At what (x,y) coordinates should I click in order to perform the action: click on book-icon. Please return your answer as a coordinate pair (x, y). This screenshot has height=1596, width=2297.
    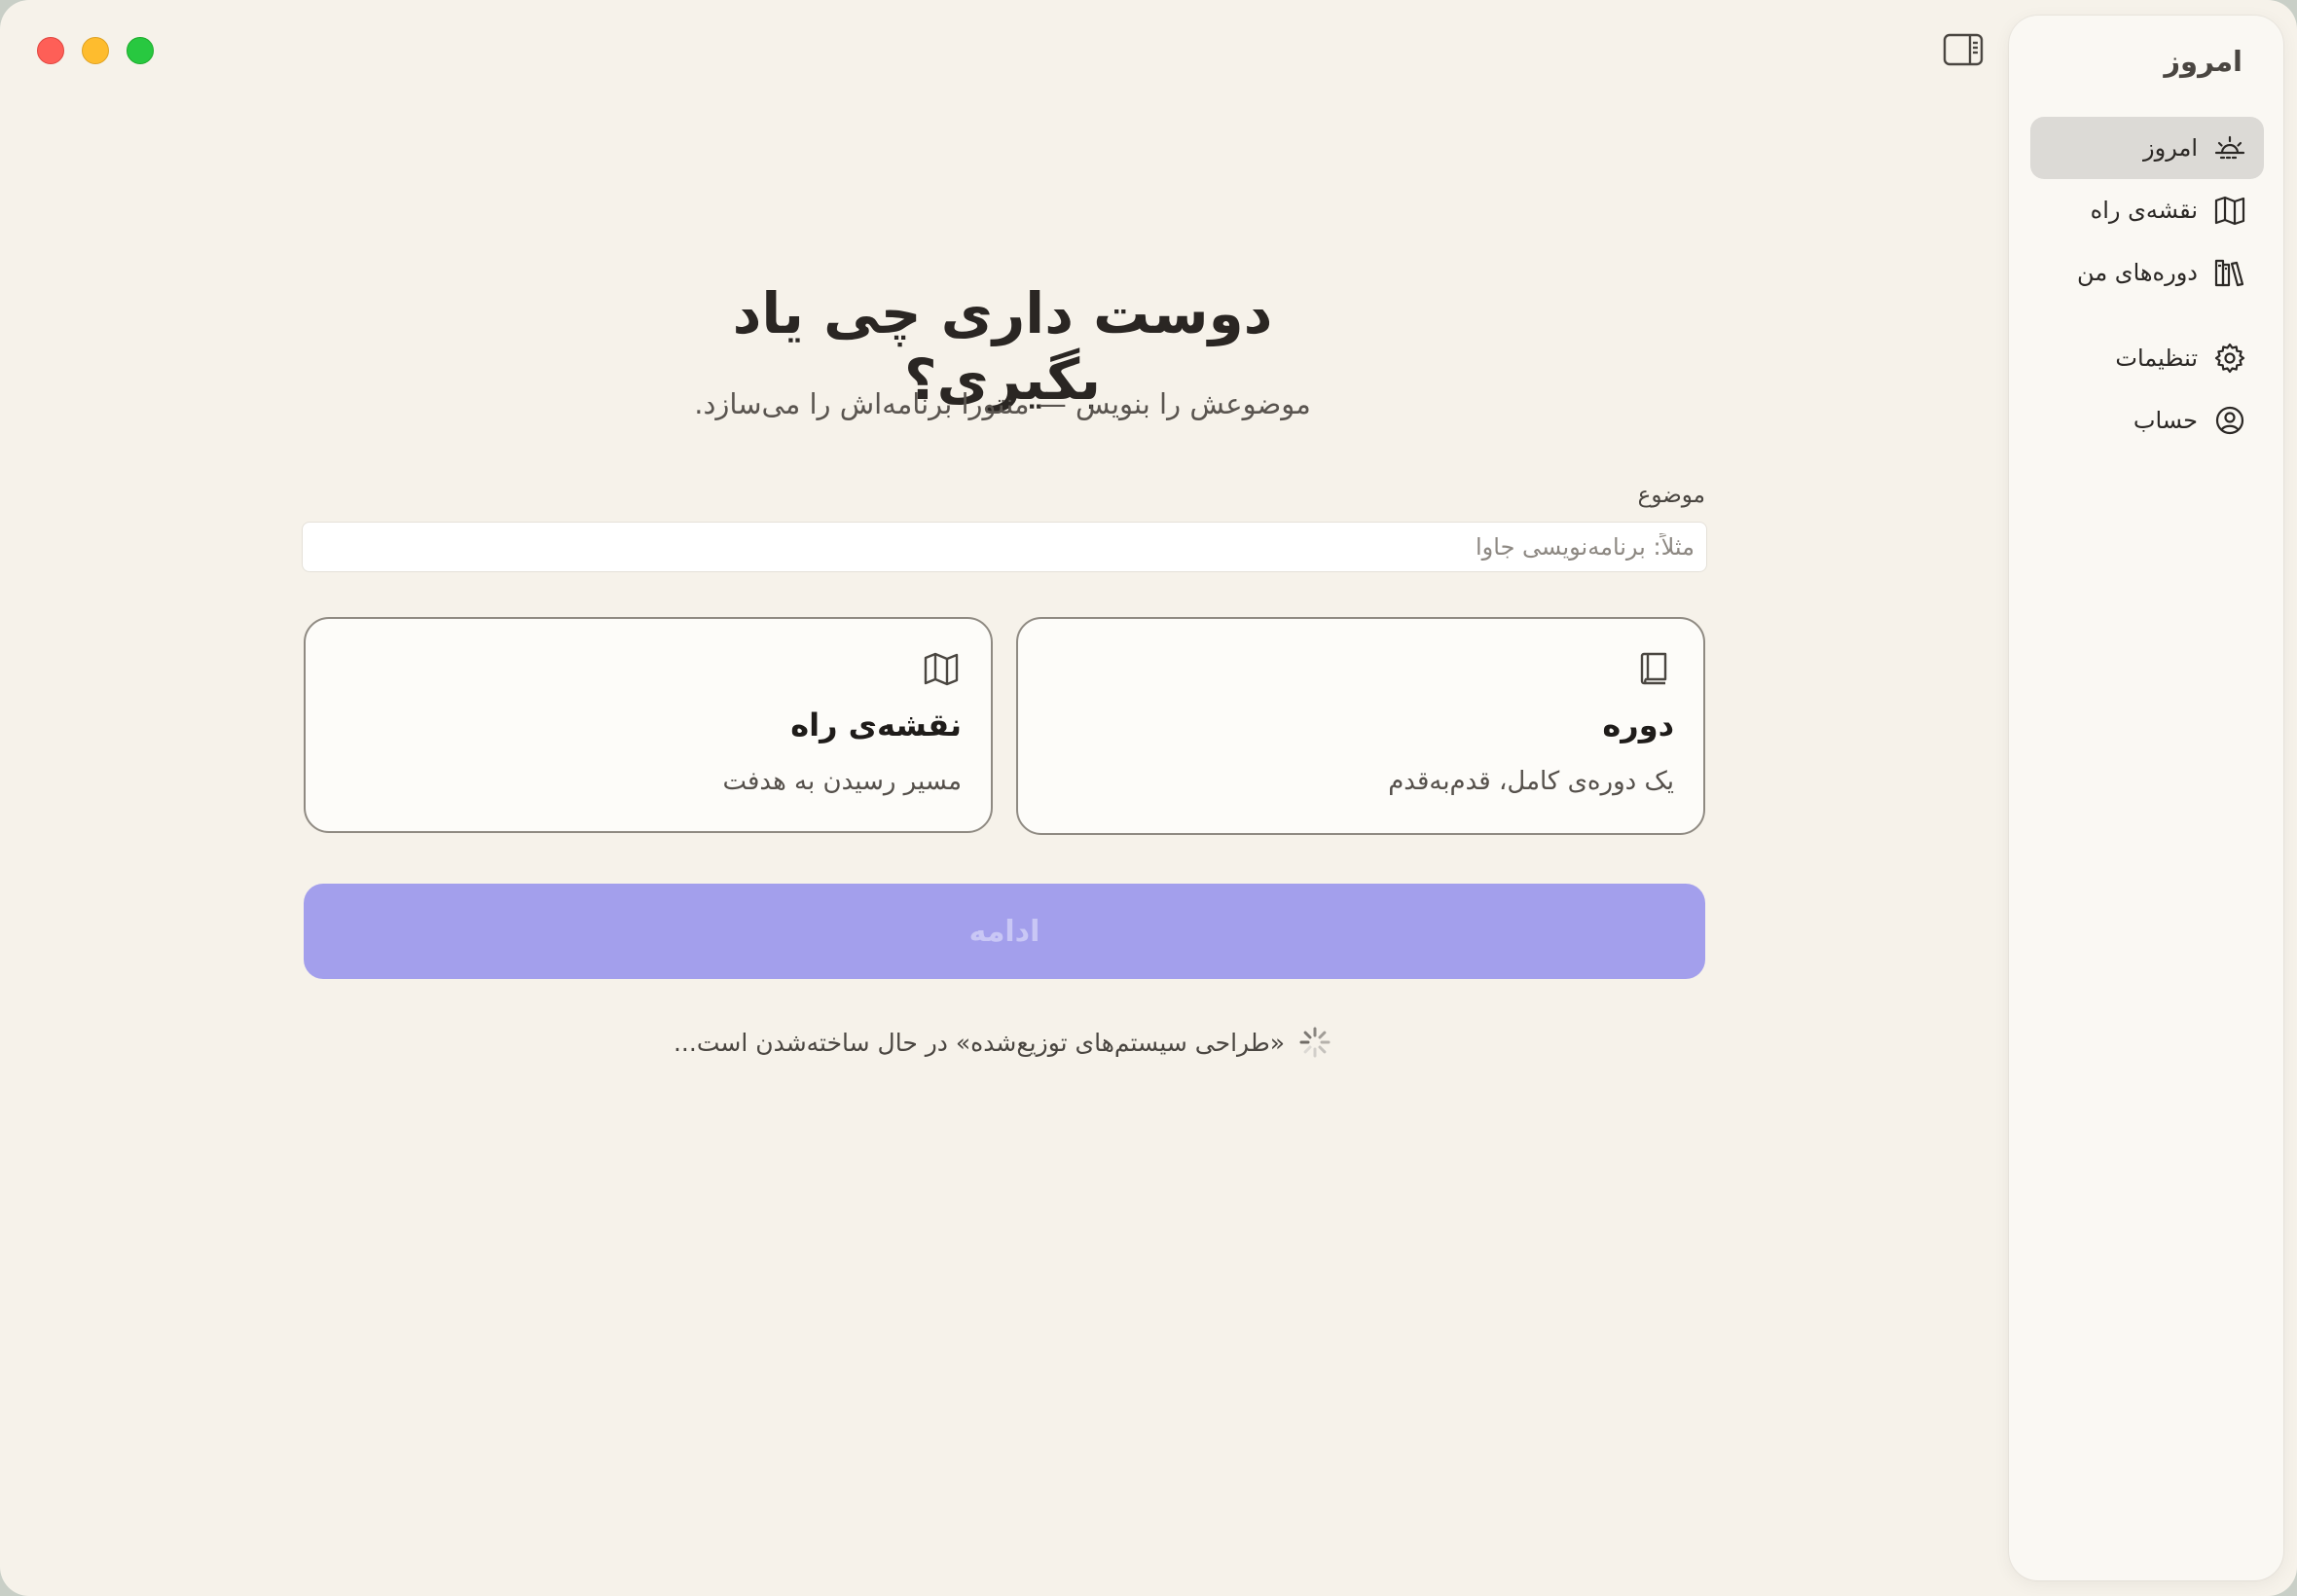
    Looking at the image, I should click on (1653, 668).